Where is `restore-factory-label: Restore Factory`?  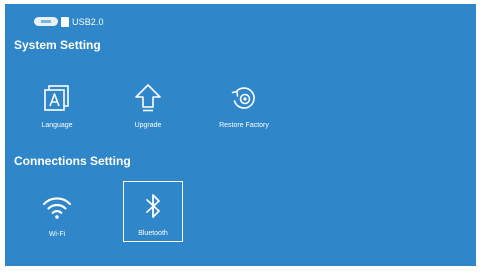
restore-factory-label: Restore Factory is located at coordinates (244, 125).